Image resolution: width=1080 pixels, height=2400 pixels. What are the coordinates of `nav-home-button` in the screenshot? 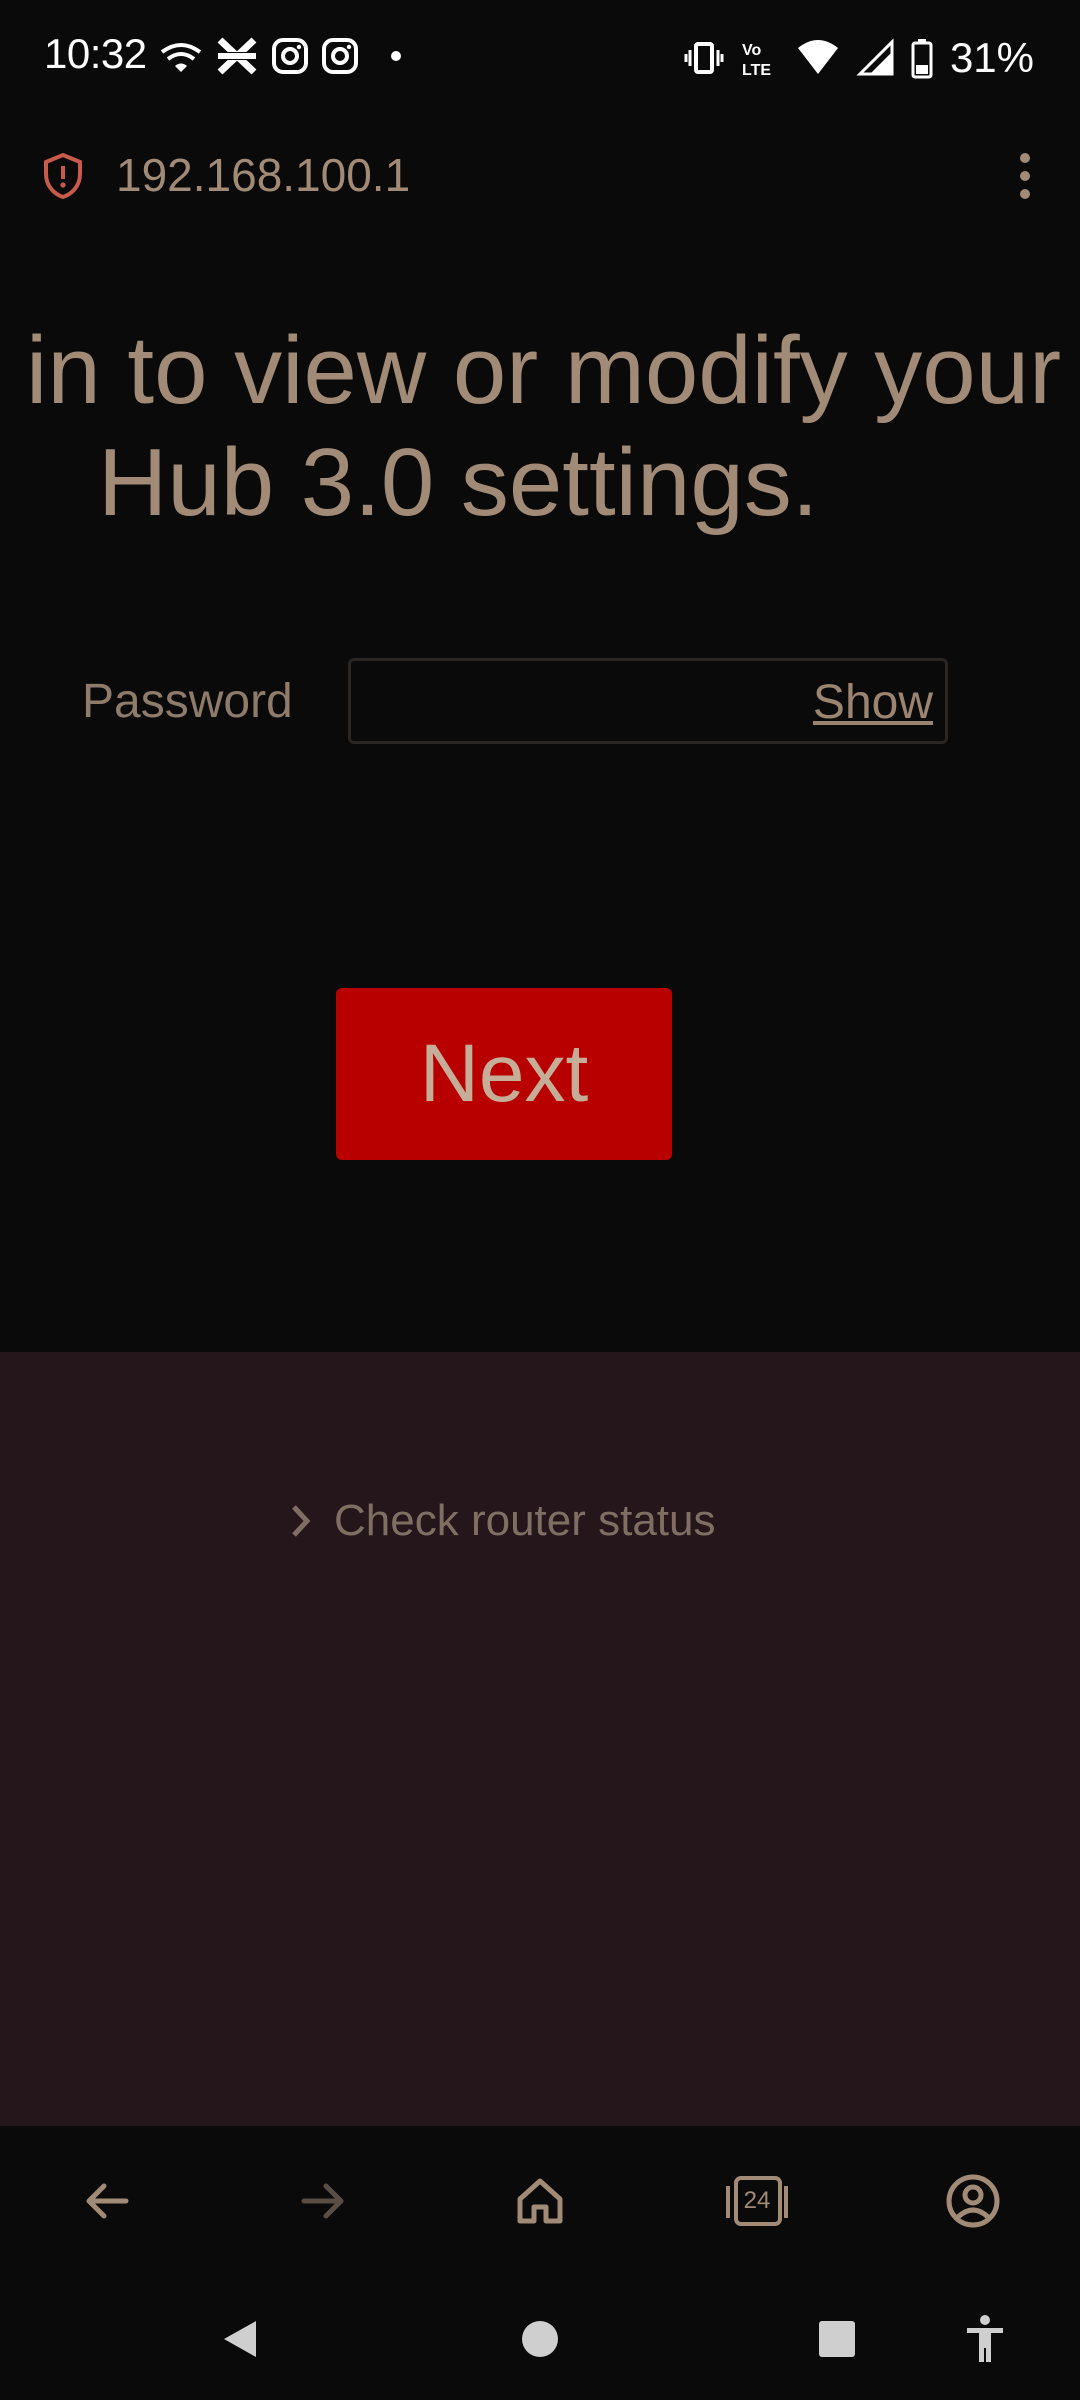 It's located at (540, 2339).